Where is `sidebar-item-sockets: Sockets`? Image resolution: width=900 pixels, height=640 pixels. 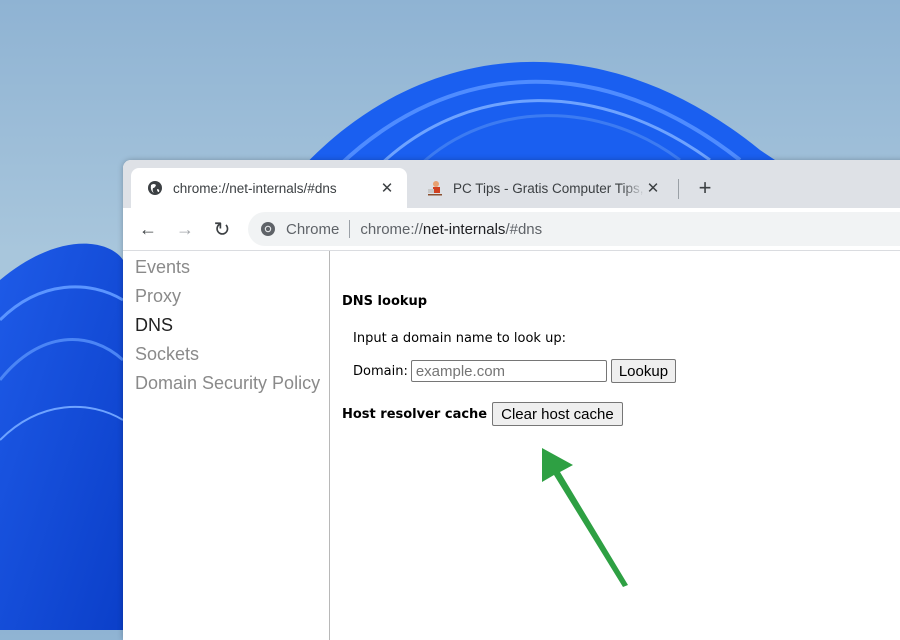
sidebar-item-sockets: Sockets is located at coordinates (167, 354).